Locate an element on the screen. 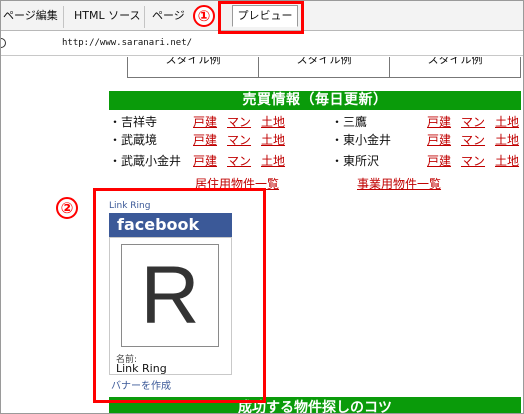  sales-info-header: 売買情報（毎日更新） is located at coordinates (315, 100).